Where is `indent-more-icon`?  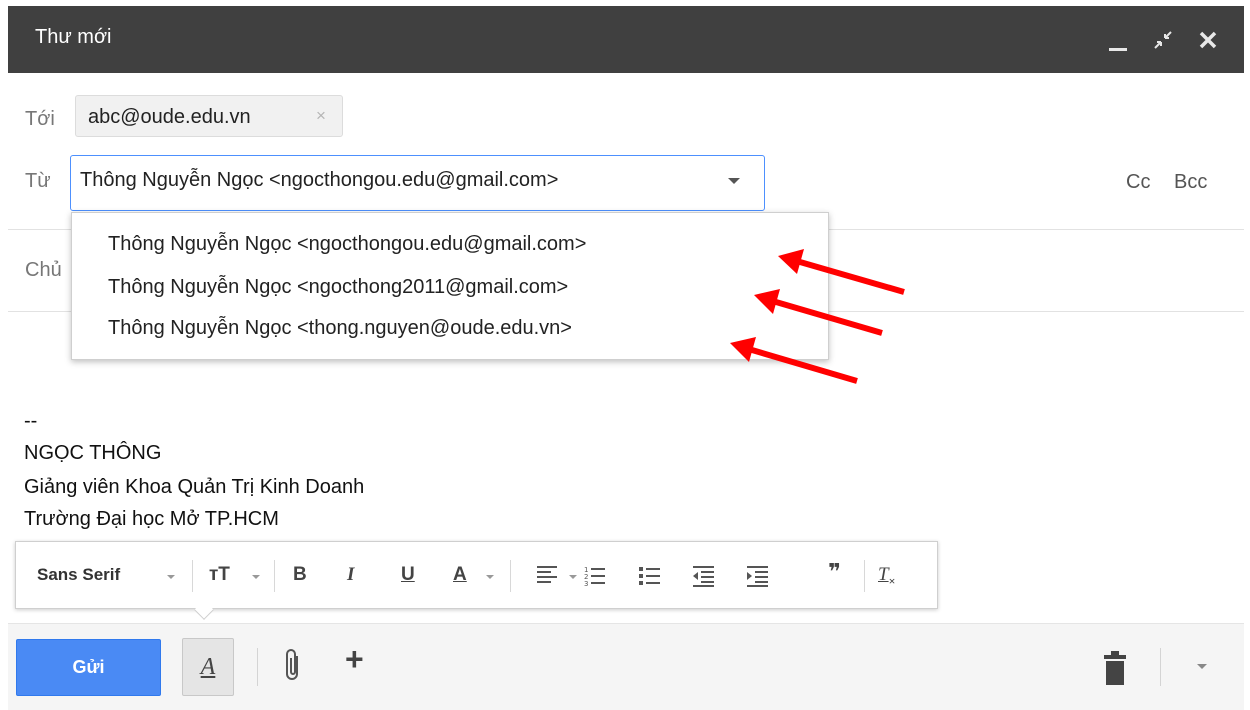 indent-more-icon is located at coordinates (758, 578).